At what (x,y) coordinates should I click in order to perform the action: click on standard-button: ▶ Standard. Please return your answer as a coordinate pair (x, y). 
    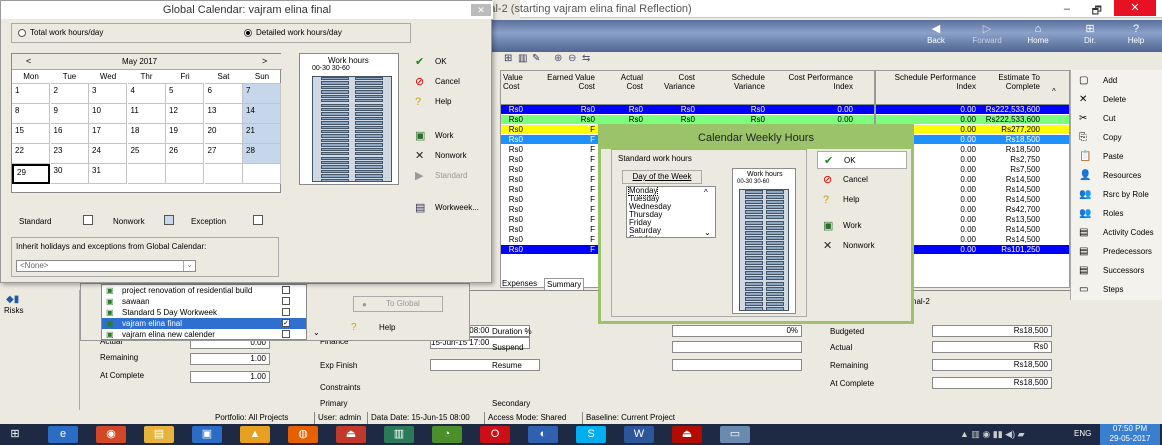
    Looking at the image, I should click on (449, 176).